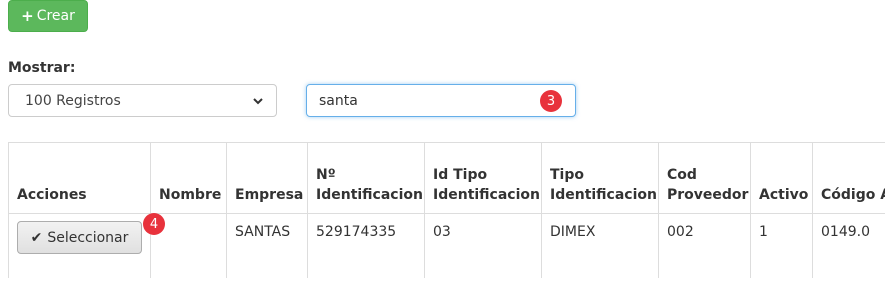 Image resolution: width=885 pixels, height=288 pixels. I want to click on step-marker-3: 3, so click(551, 101).